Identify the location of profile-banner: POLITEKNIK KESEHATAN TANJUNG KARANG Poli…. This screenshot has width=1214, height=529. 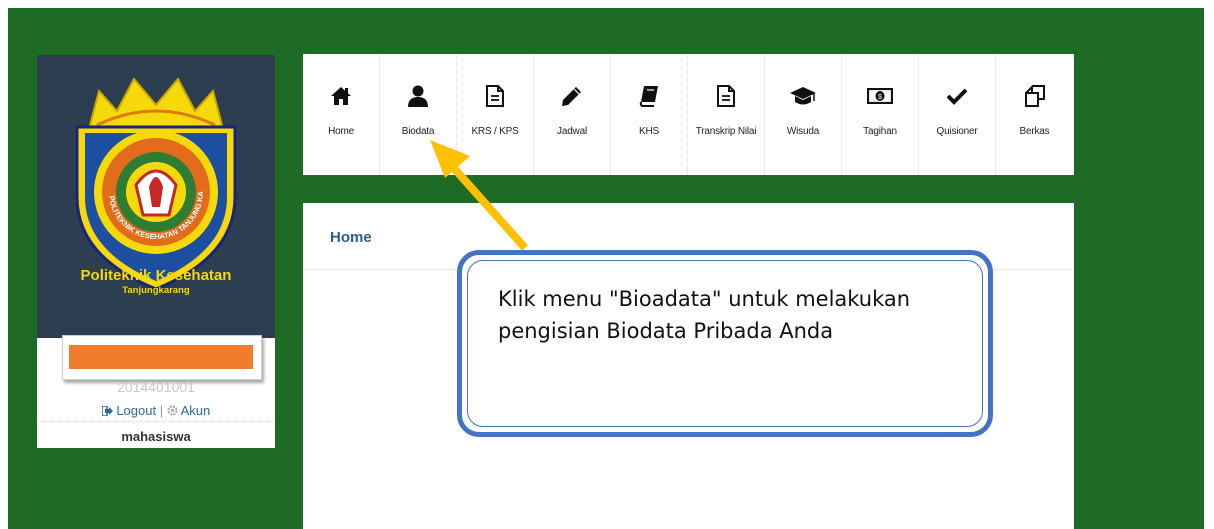
(156, 196).